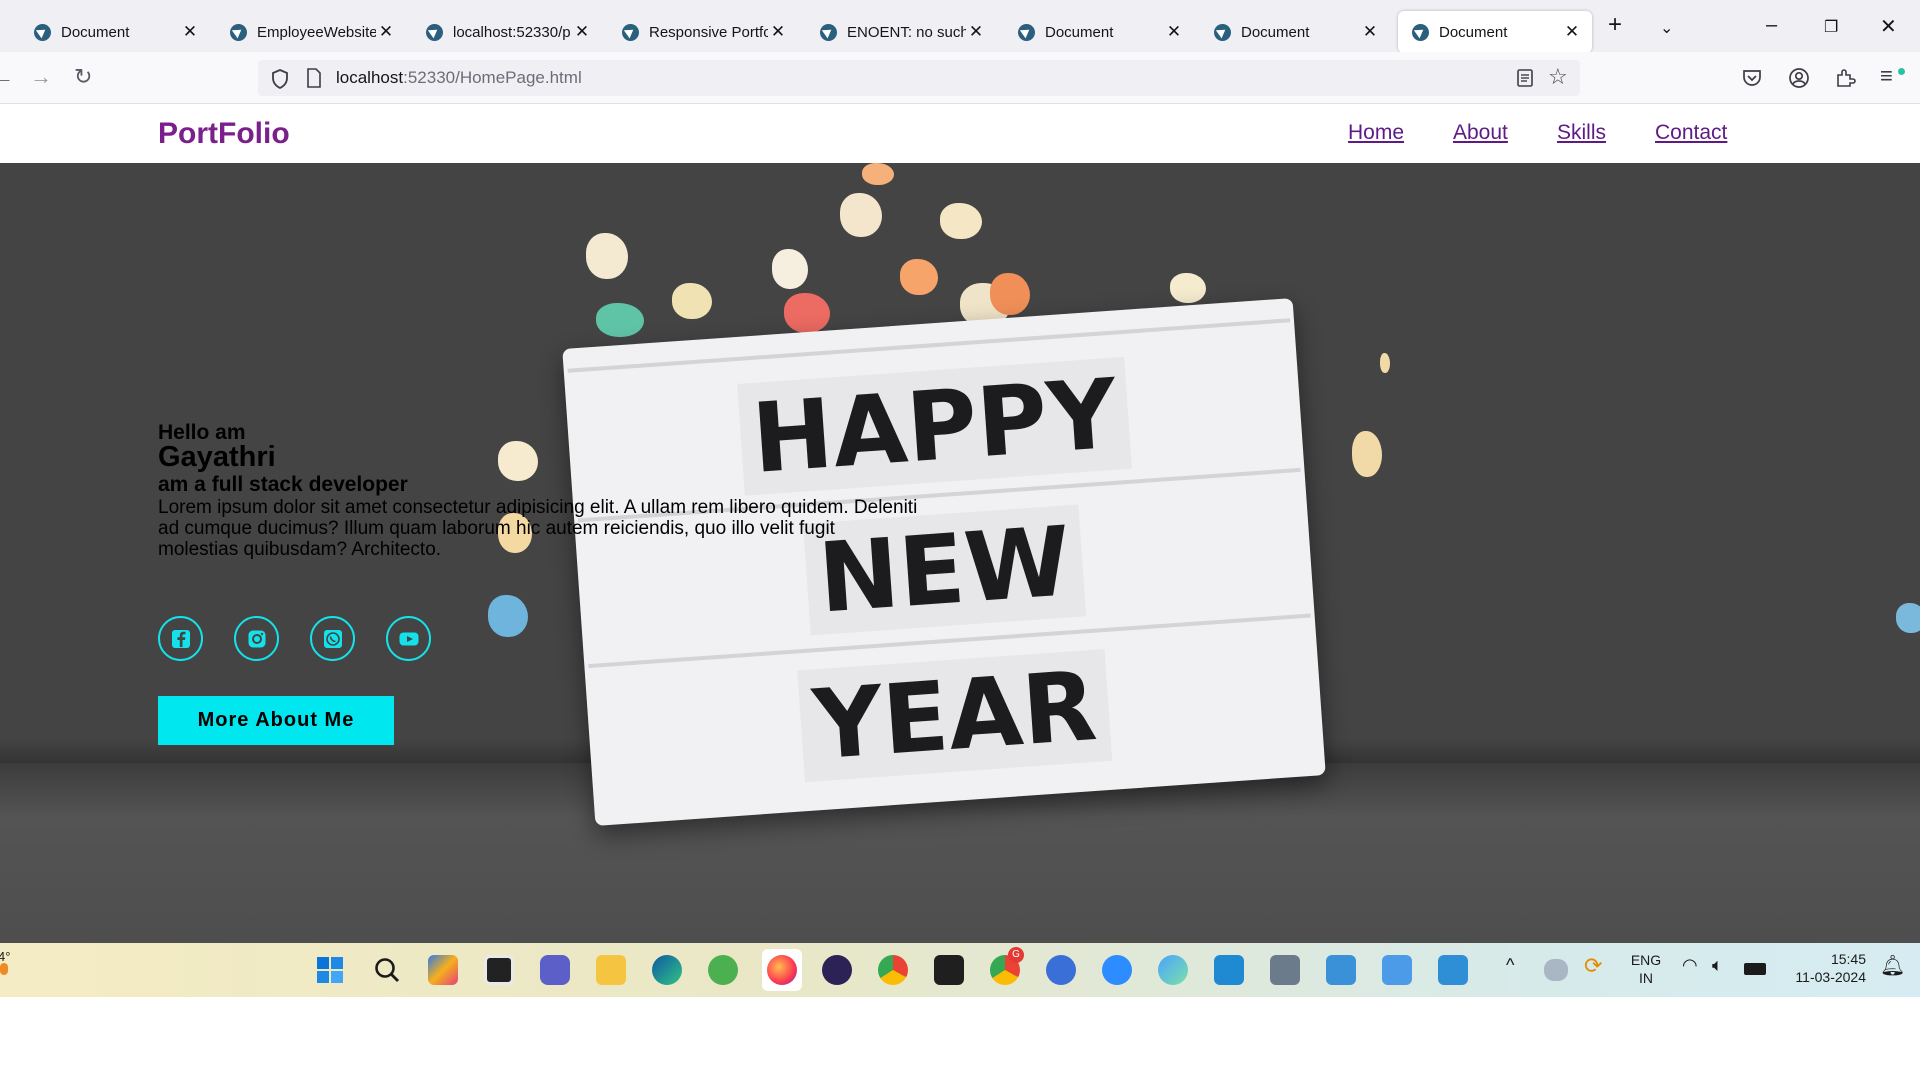  I want to click on url-bar: localhost:52330/HomePage.html ☆, so click(919, 78).